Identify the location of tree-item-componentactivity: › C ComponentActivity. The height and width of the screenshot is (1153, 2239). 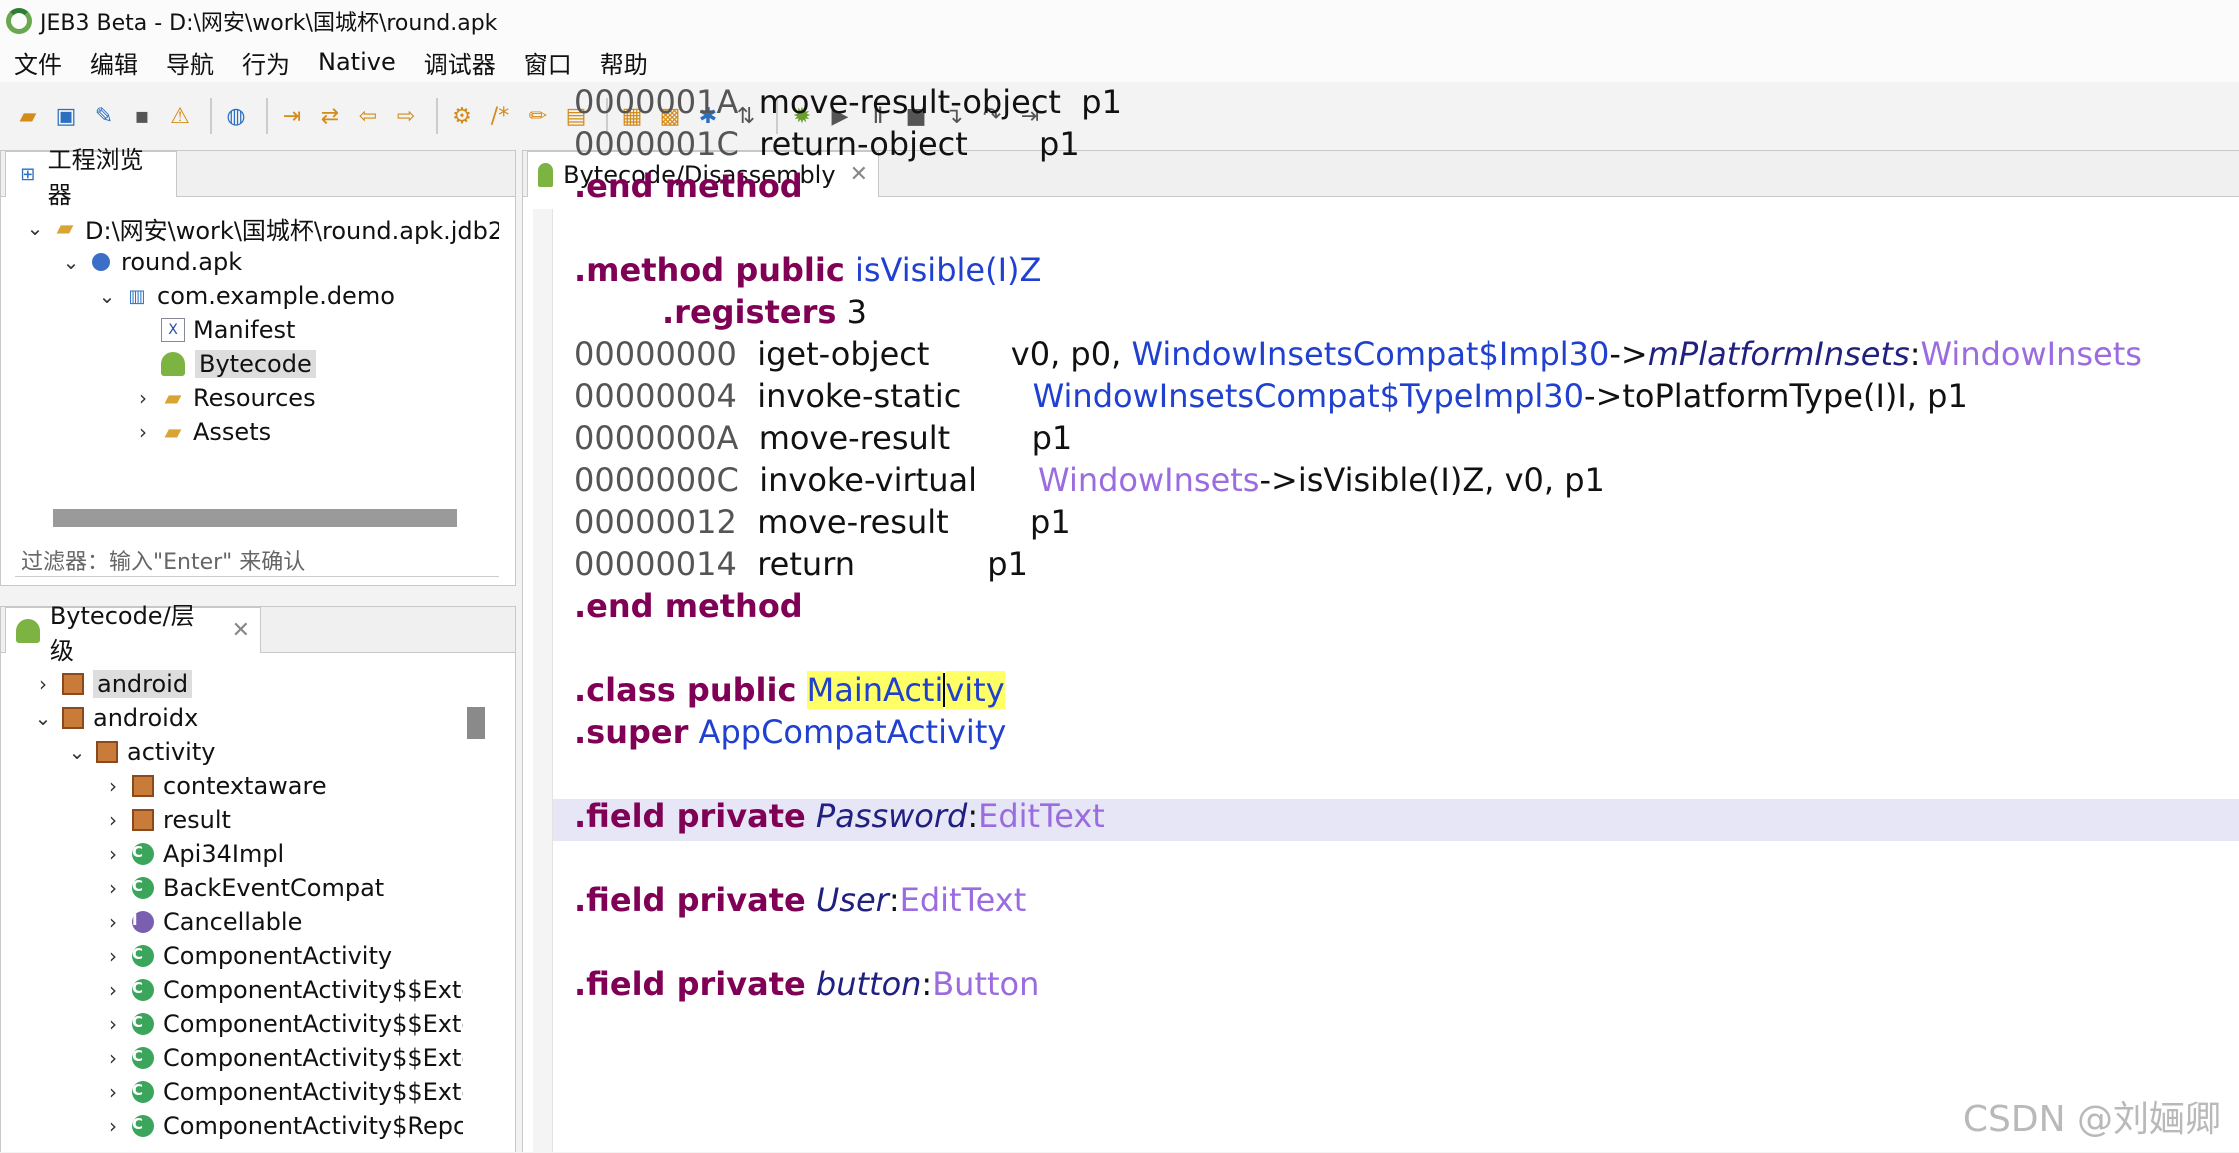
(246, 956).